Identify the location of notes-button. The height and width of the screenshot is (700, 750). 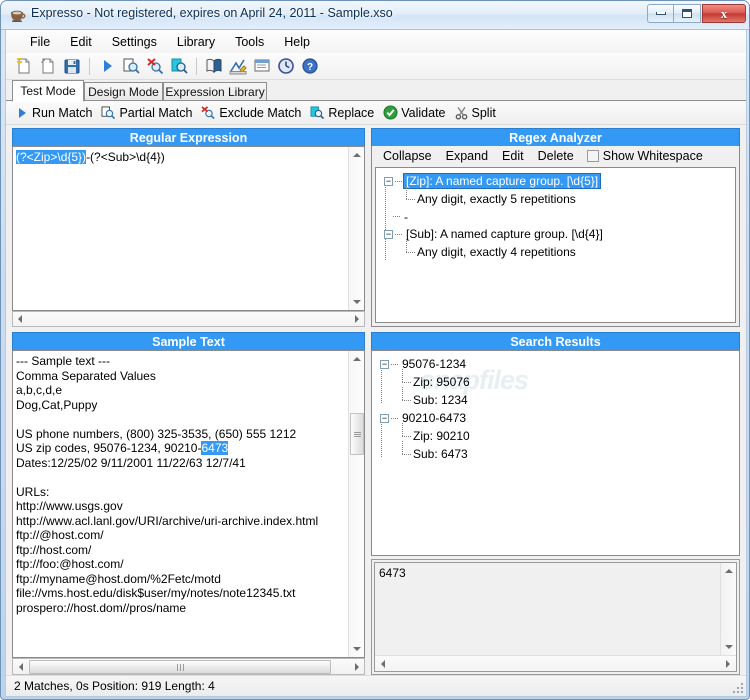
(262, 66).